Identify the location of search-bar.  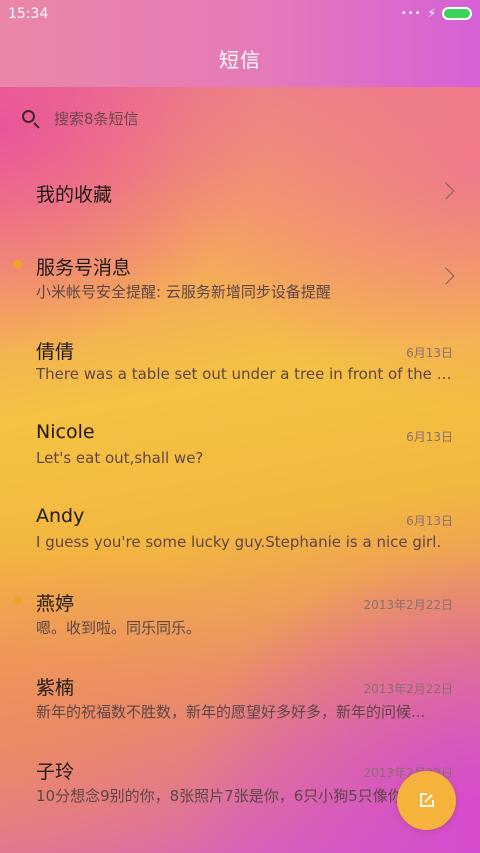
(230, 119).